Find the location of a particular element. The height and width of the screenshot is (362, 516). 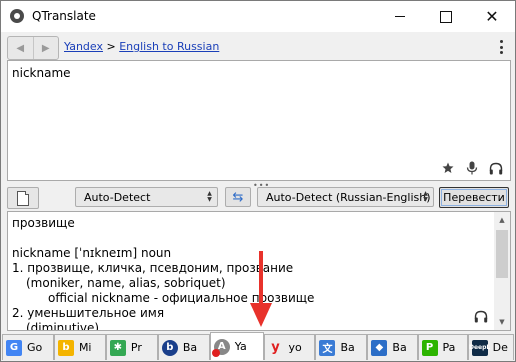

result-line: прозвище is located at coordinates (43, 223).